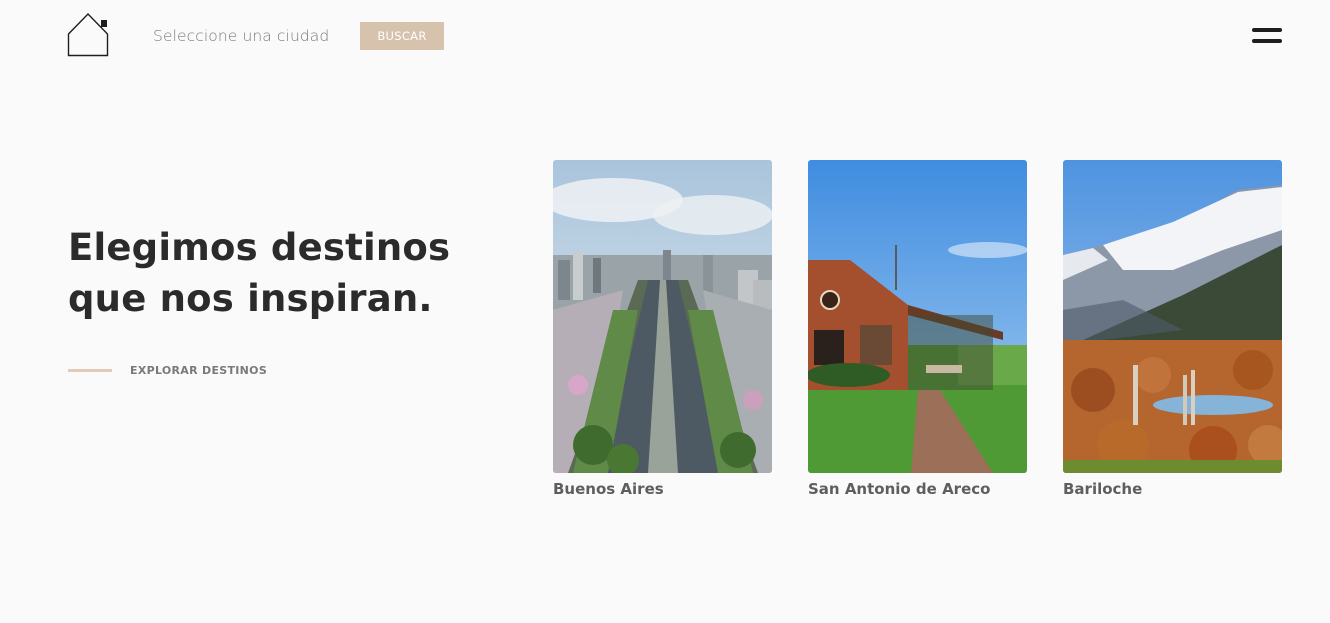 Image resolution: width=1330 pixels, height=623 pixels. Describe the element at coordinates (88, 34) in the screenshot. I see `house-logo-icon` at that location.